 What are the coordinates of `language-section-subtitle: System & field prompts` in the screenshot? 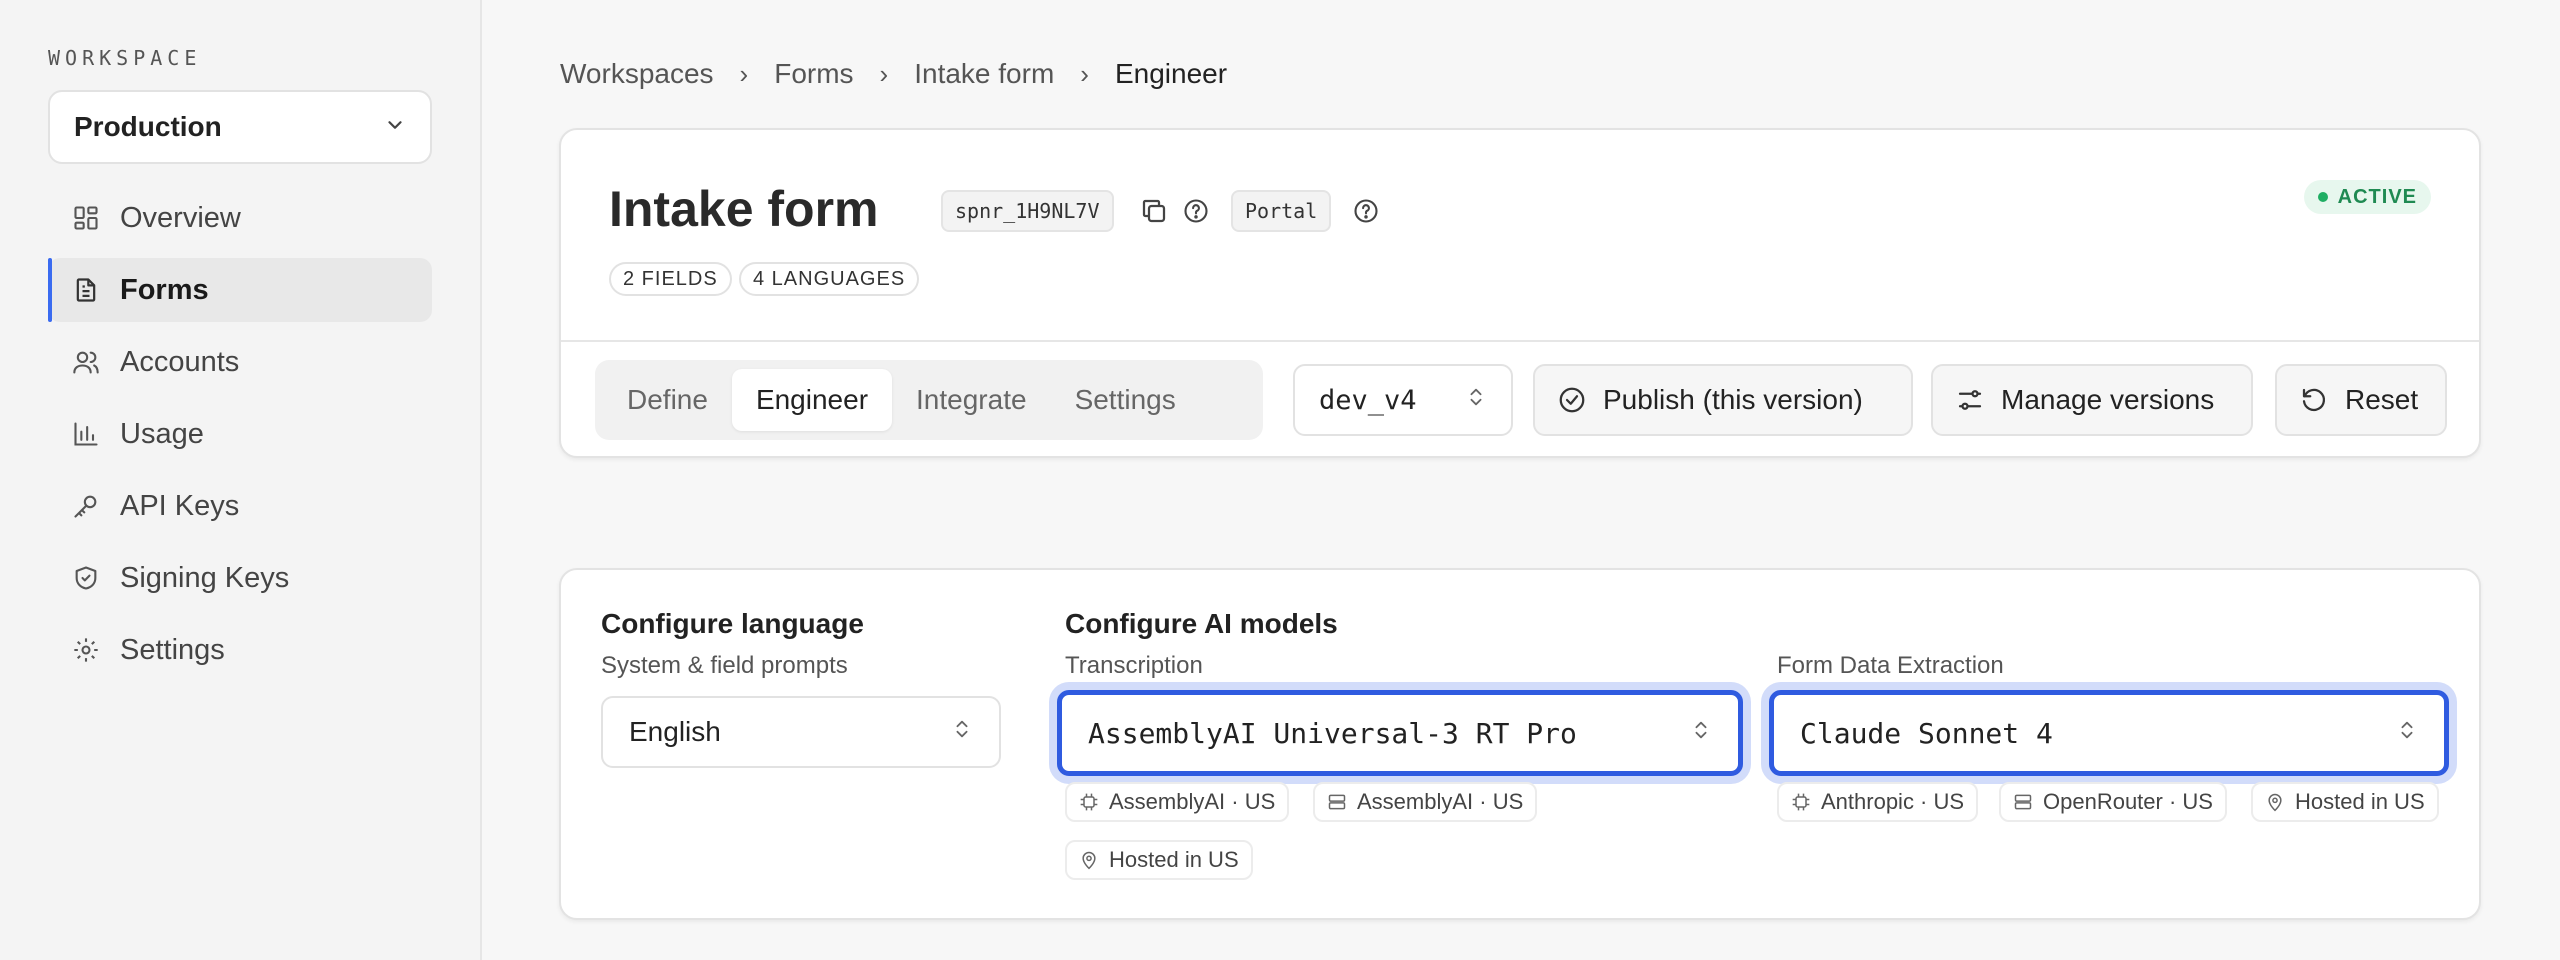 It's located at (724, 665).